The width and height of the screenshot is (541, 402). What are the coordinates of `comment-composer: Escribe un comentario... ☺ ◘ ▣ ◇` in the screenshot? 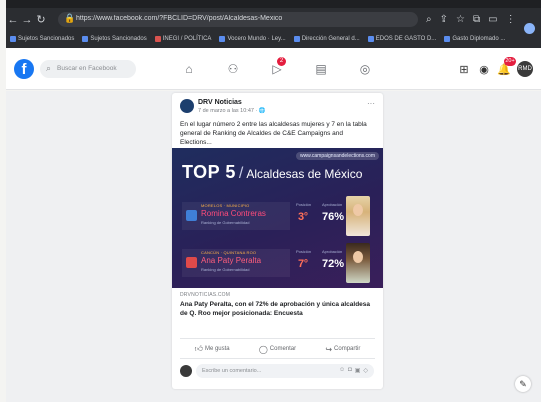 It's located at (277, 371).